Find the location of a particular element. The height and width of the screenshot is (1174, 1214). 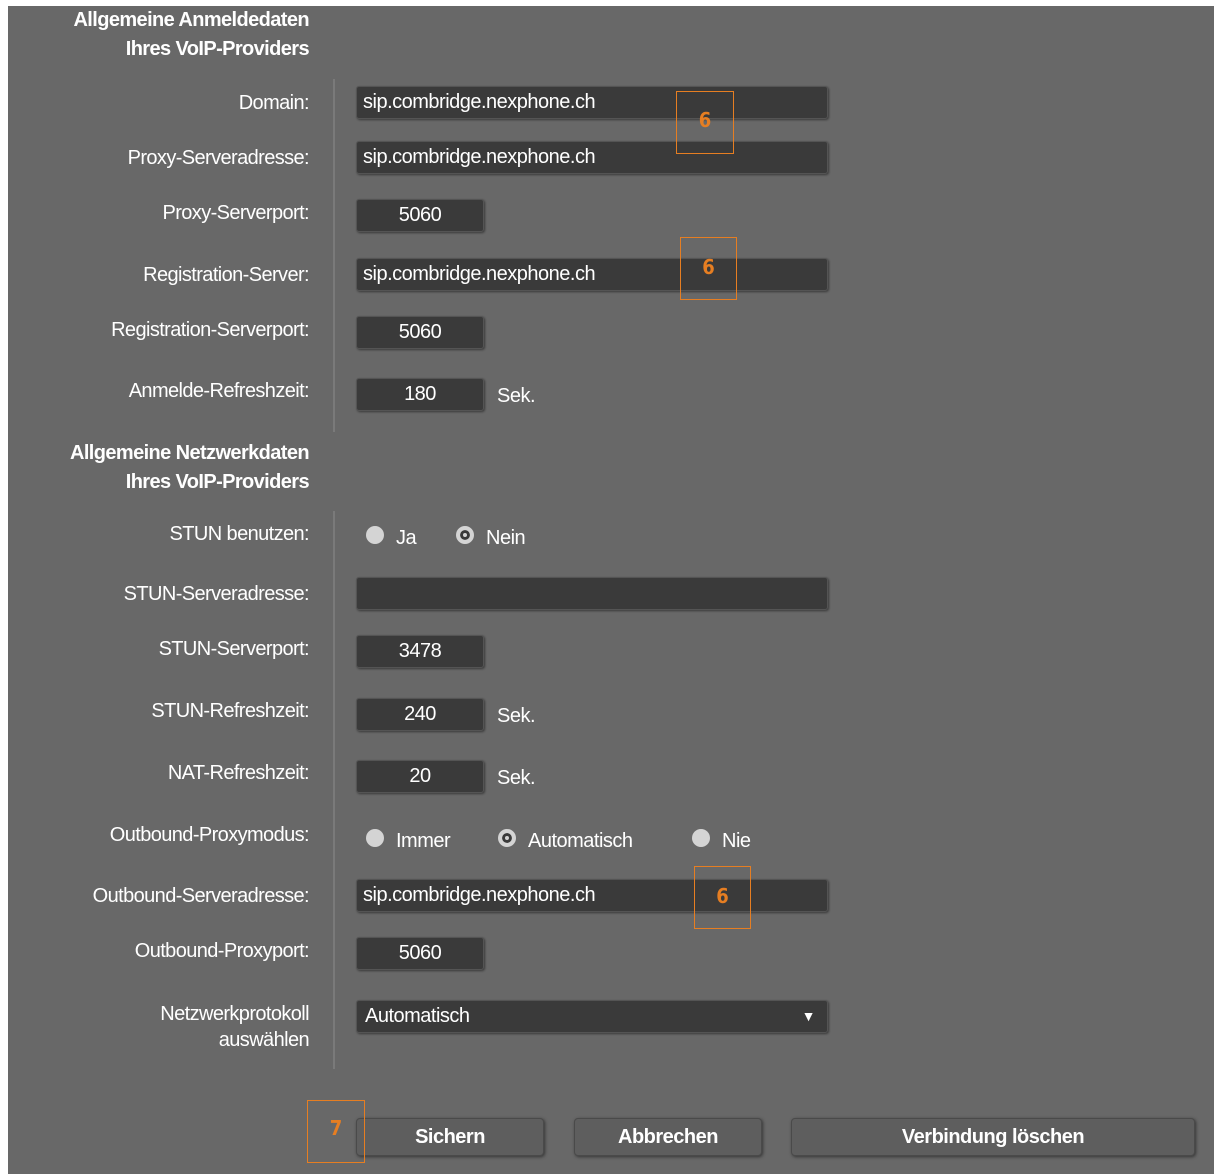

protocol-label-line: Netzwerkprotokoll is located at coordinates (234, 1014).